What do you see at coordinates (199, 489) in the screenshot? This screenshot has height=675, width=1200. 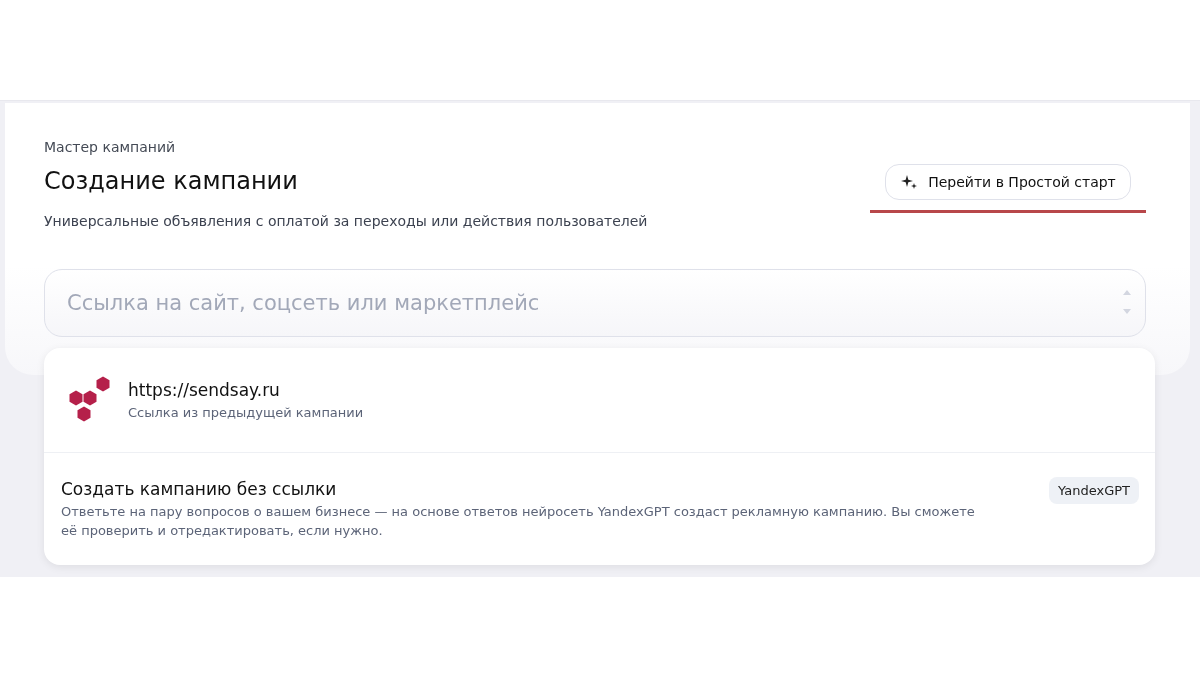 I see `suggestion-title: Создать кампанию без ссылки` at bounding box center [199, 489].